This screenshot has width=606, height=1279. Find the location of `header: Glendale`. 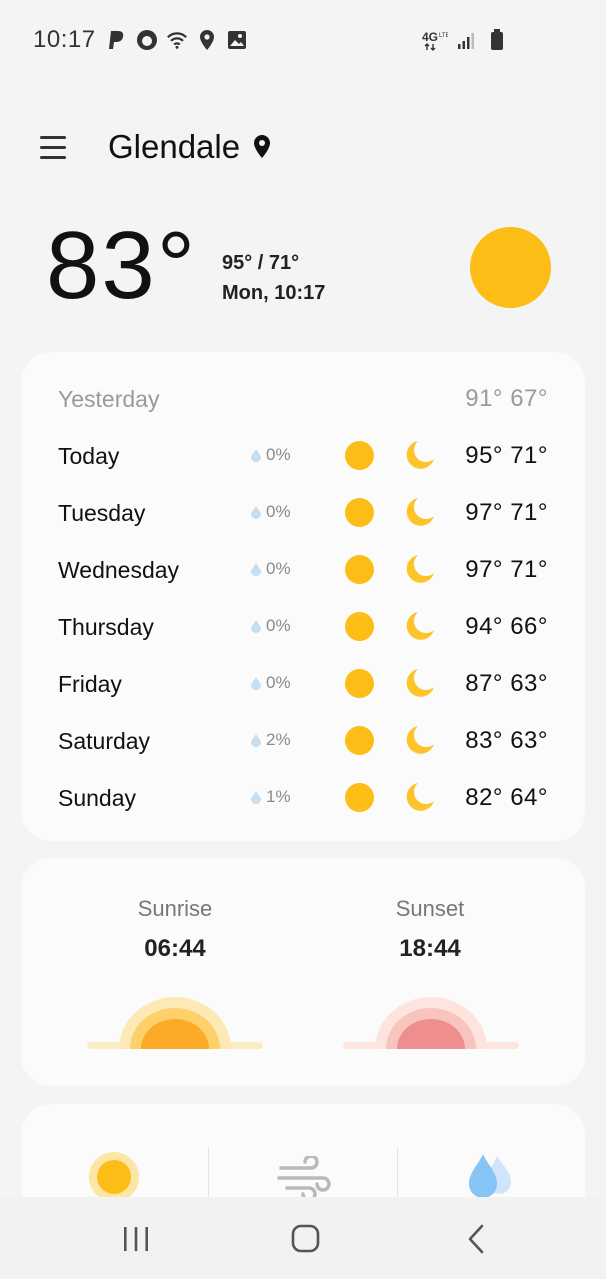

header: Glendale is located at coordinates (303, 148).